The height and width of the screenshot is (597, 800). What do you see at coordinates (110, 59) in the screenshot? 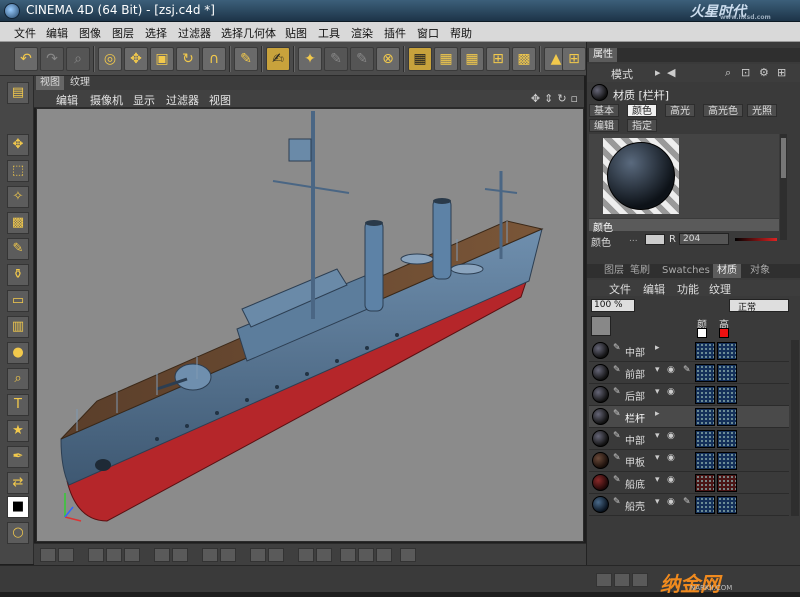
I see `live-select-icon: ◎` at bounding box center [110, 59].